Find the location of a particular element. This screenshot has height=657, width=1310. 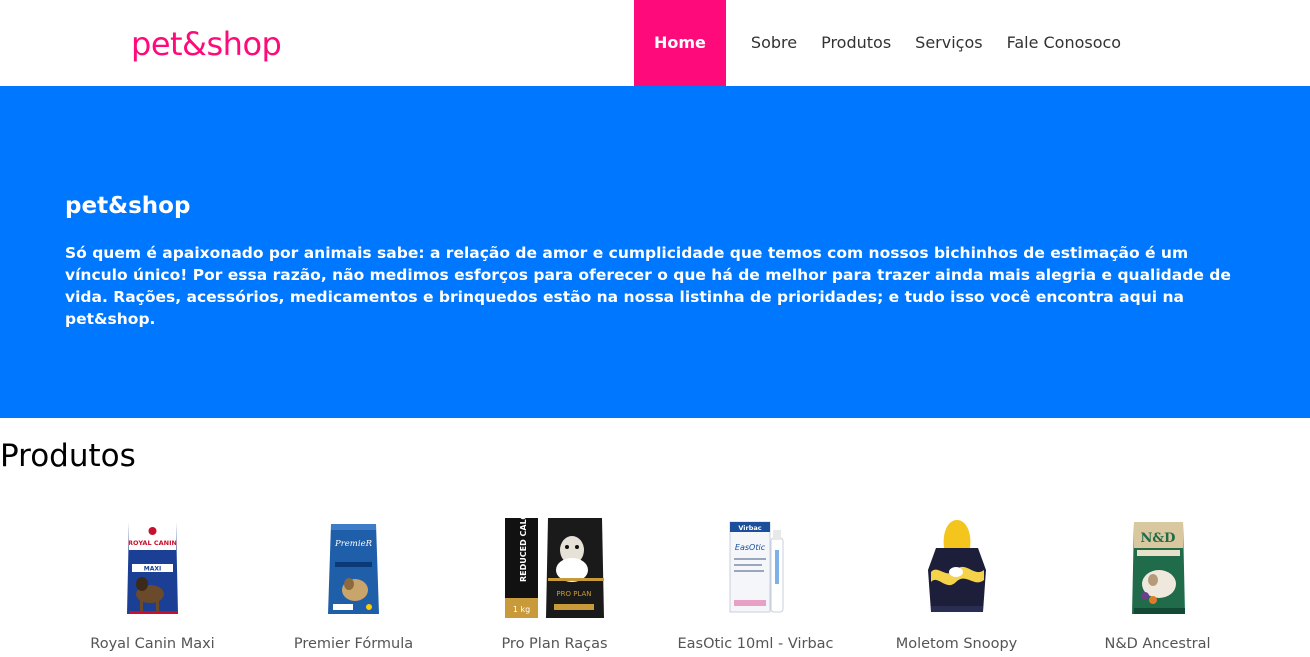

nav-servicos: Serviços is located at coordinates (948, 43).